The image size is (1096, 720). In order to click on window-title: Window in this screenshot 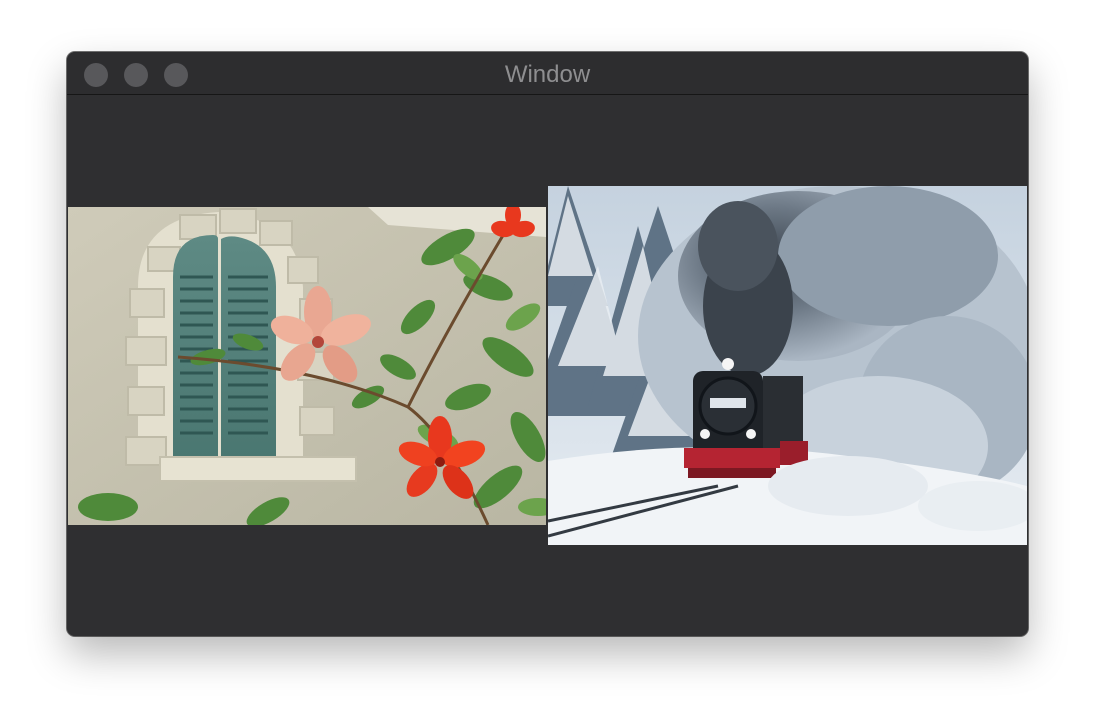, I will do `click(547, 74)`.